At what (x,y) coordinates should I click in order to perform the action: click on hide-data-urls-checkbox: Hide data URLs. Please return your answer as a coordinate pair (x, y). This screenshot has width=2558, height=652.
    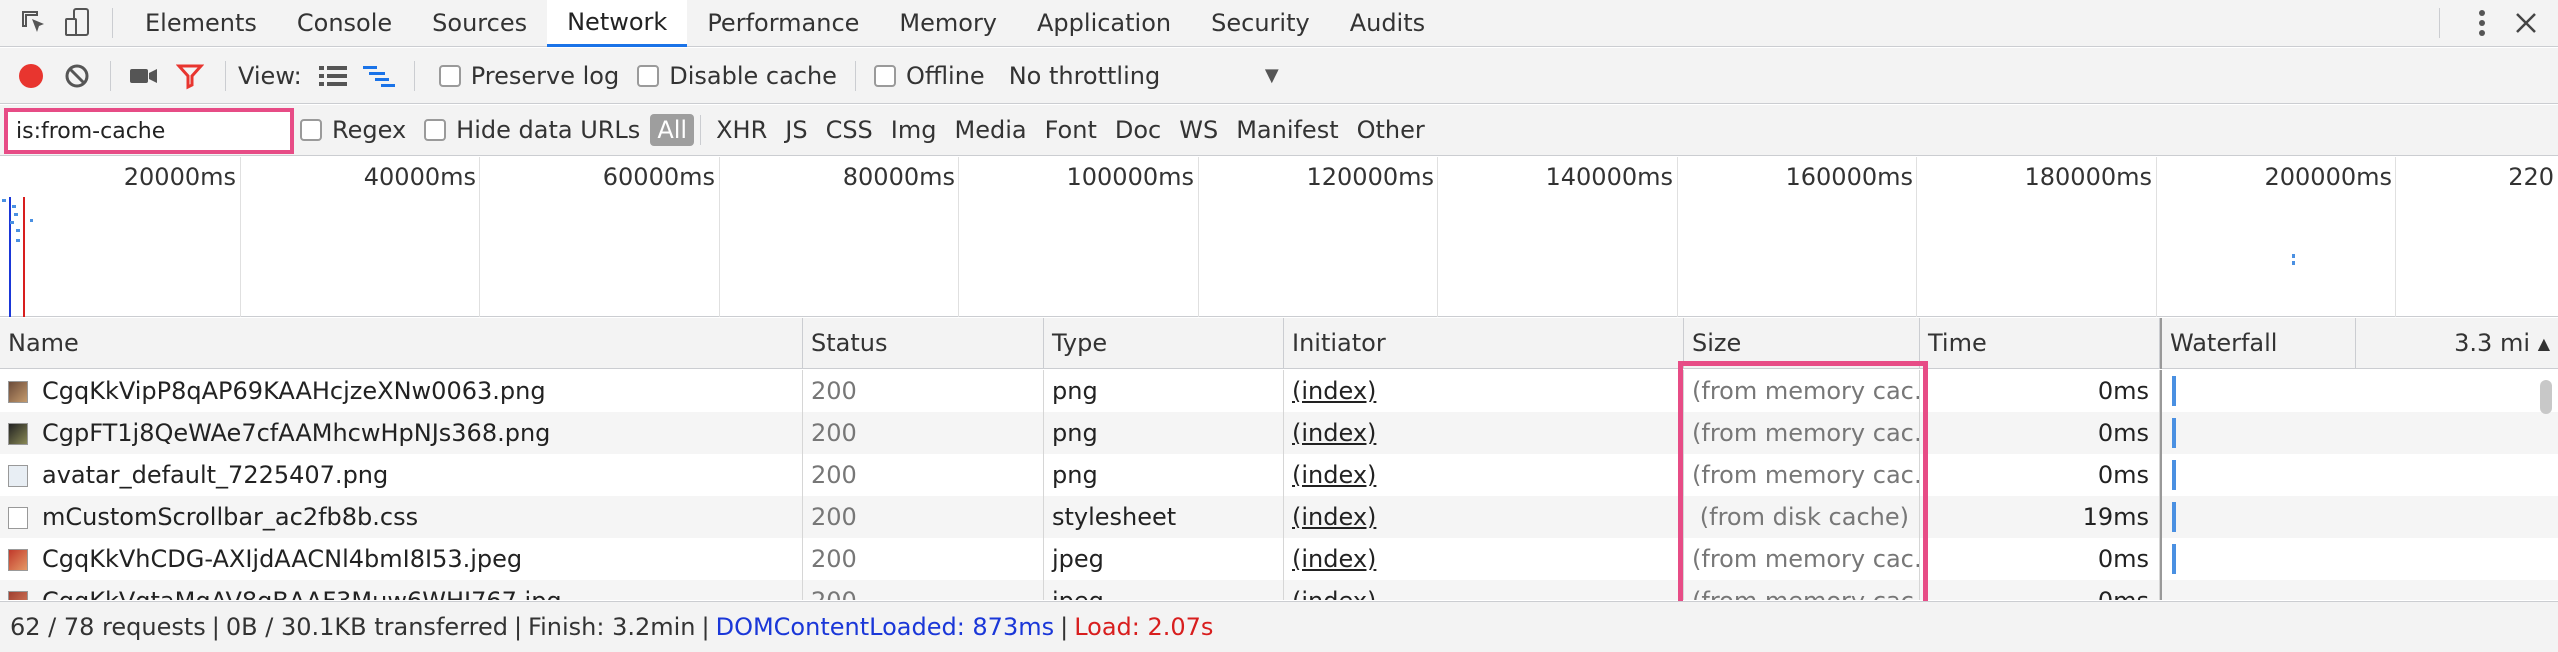
    Looking at the image, I should click on (532, 130).